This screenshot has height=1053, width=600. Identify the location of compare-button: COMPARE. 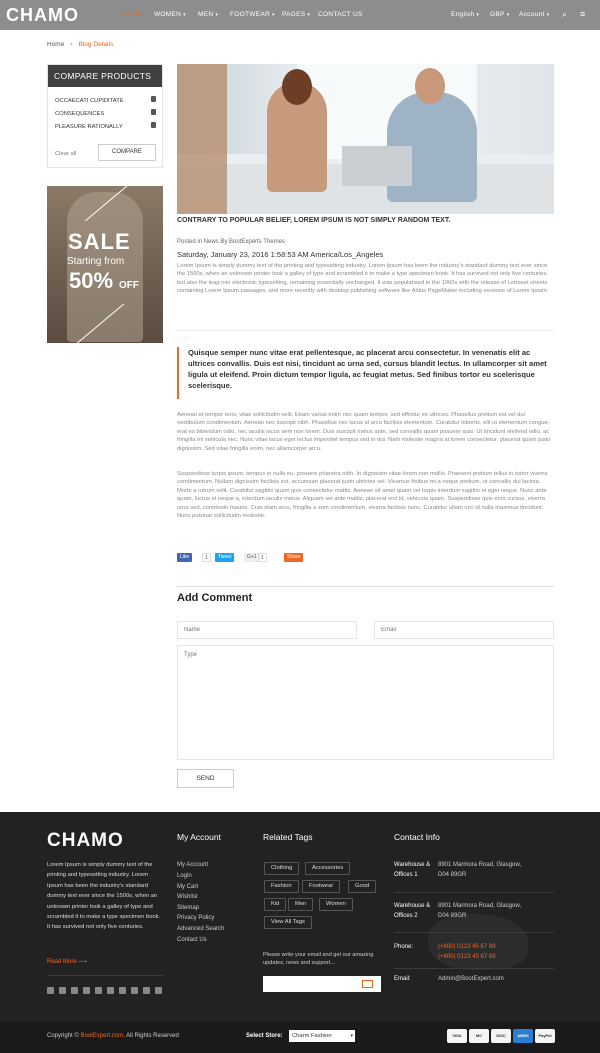
(127, 152).